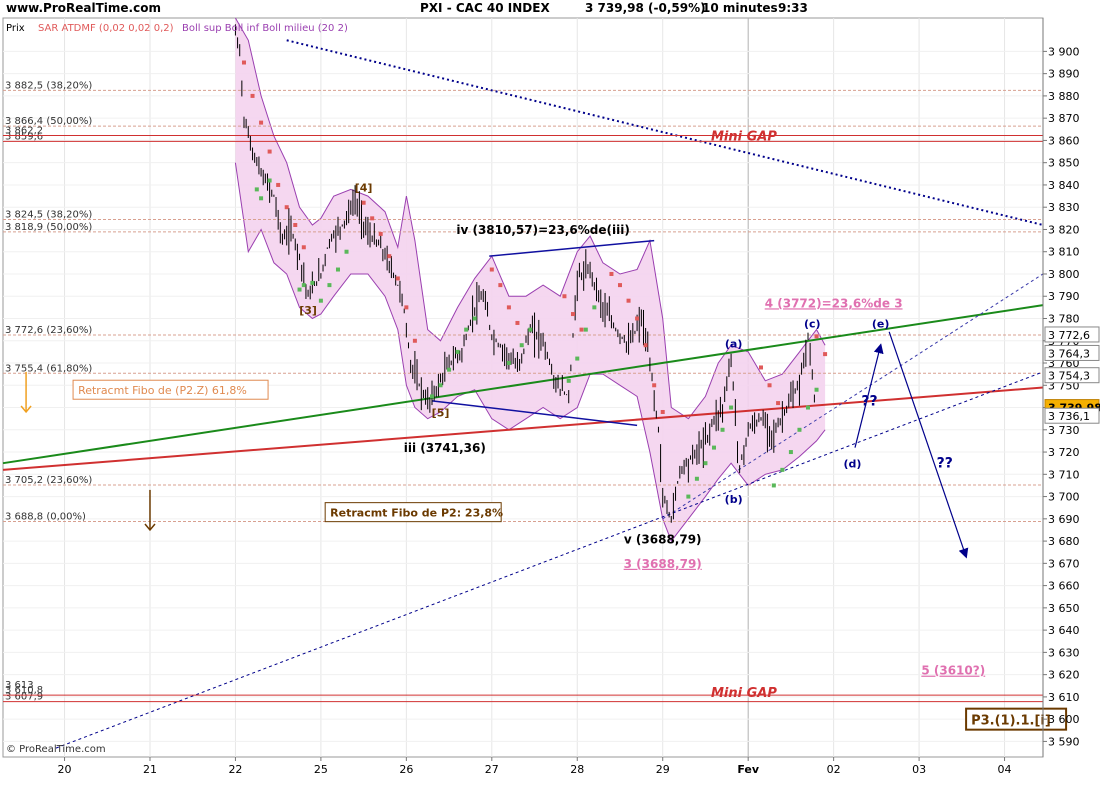 The width and height of the screenshot is (1100, 800). I want to click on y-tick-label: 3 820, so click(1064, 229).